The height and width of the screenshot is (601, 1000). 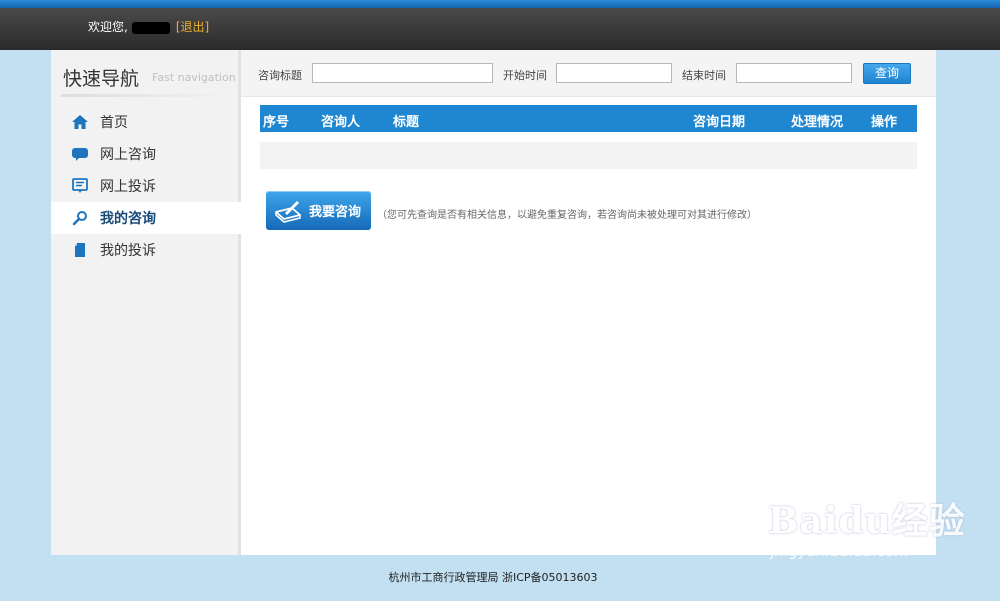 I want to click on sidebar-item-online-complaint: 网上投诉, so click(x=146, y=186).